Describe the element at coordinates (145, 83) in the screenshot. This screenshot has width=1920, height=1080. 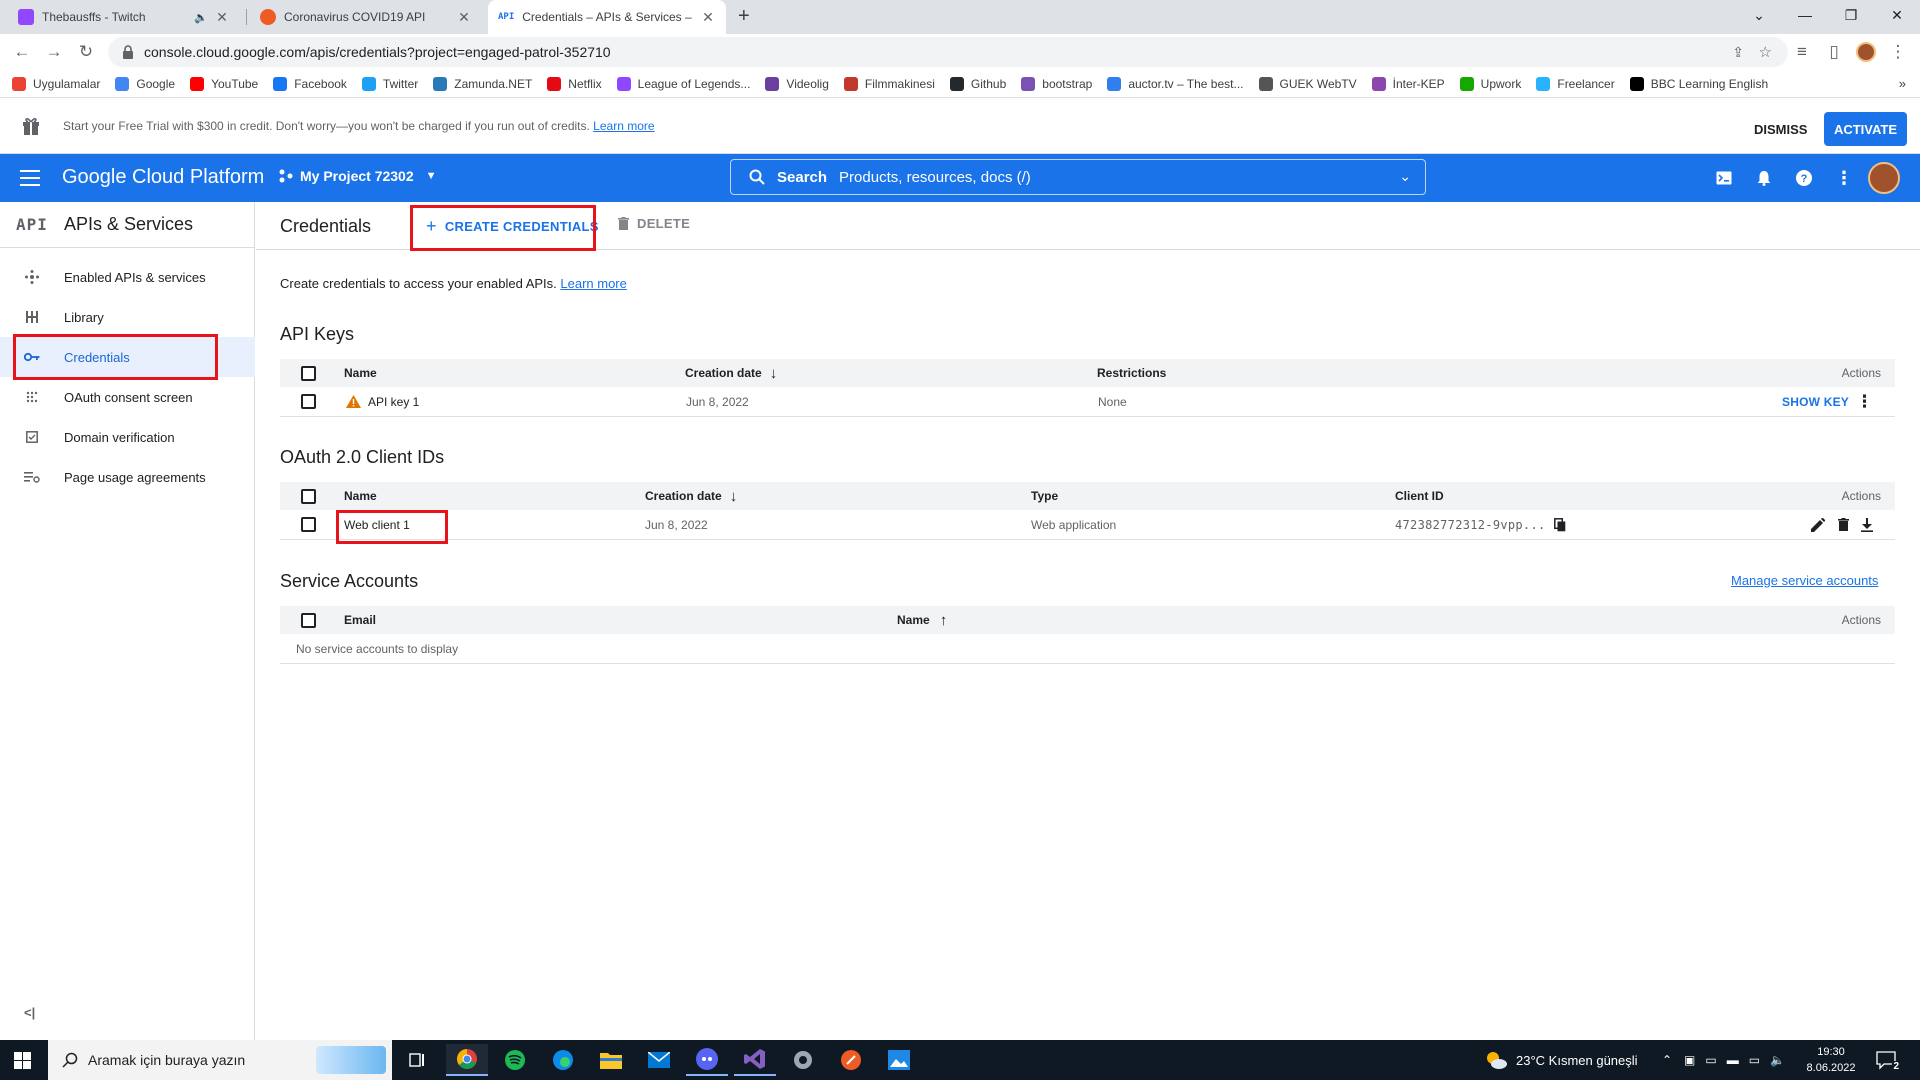
I see `bookmark-item: Google` at that location.